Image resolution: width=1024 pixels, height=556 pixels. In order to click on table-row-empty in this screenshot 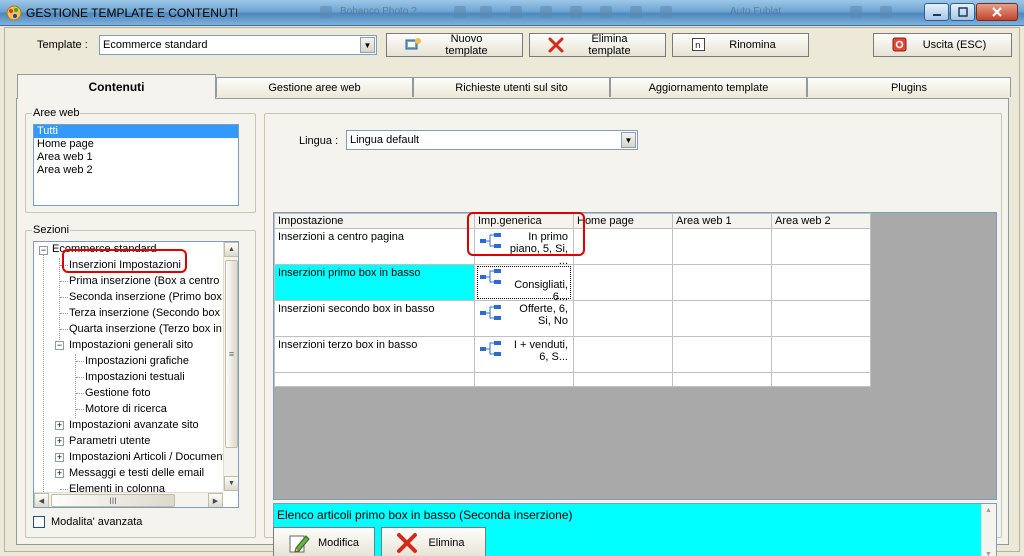, I will do `click(572, 379)`.